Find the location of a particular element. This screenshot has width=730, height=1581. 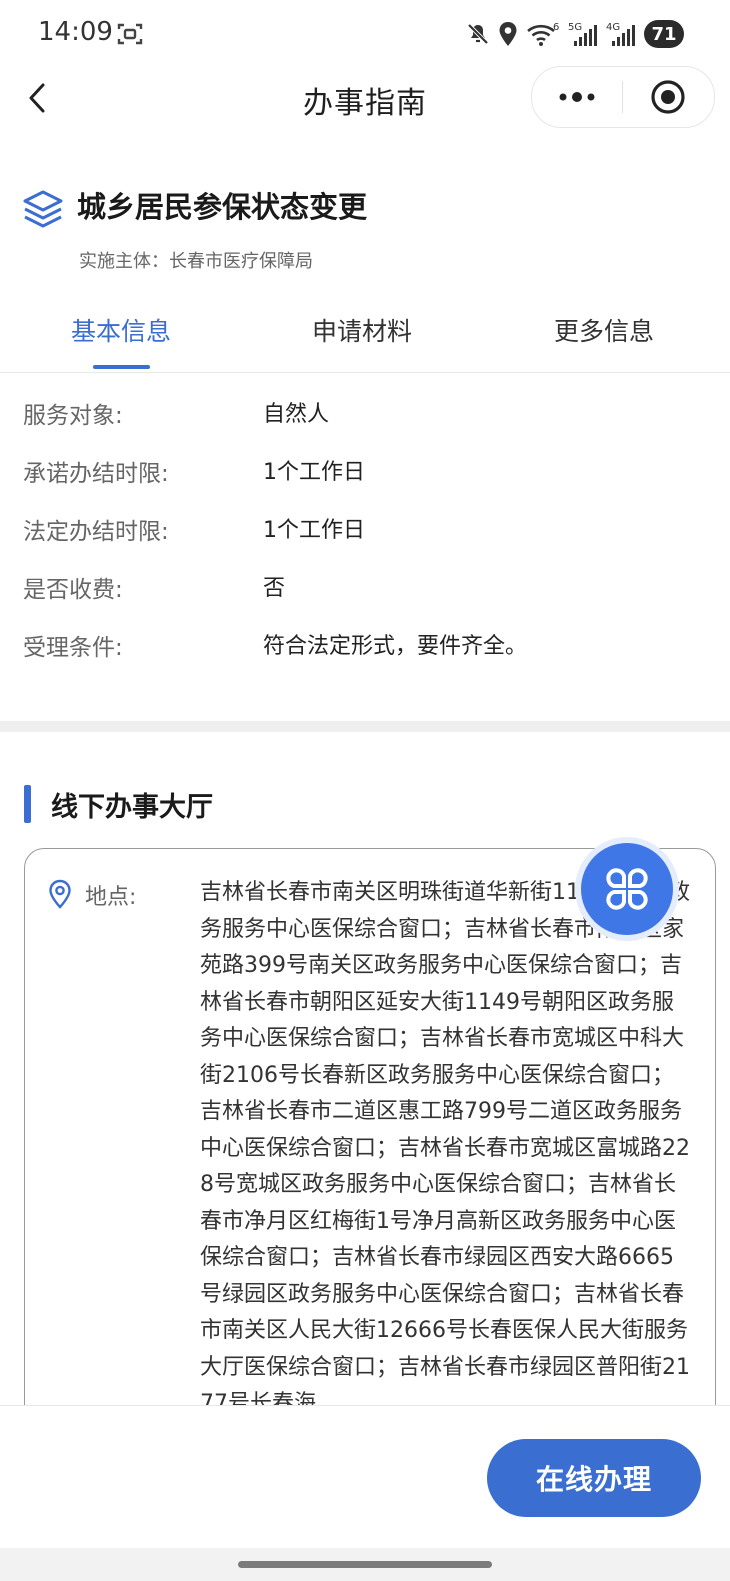

info-row-fee: 是否收费: 否 is located at coordinates (365, 590).